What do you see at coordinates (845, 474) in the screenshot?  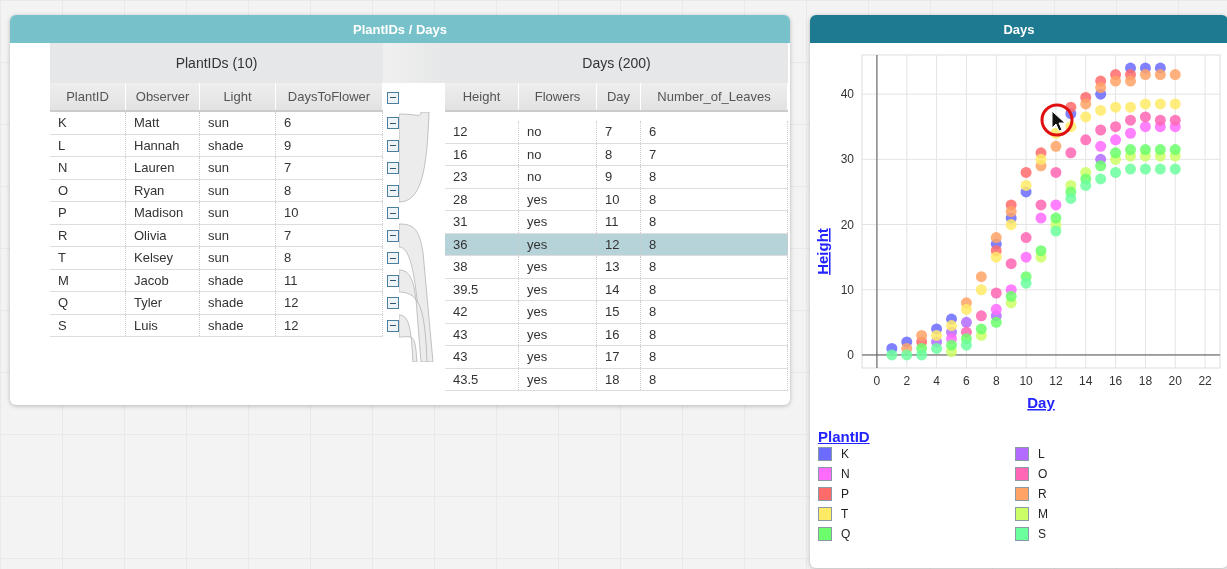 I see `legend-label: N` at bounding box center [845, 474].